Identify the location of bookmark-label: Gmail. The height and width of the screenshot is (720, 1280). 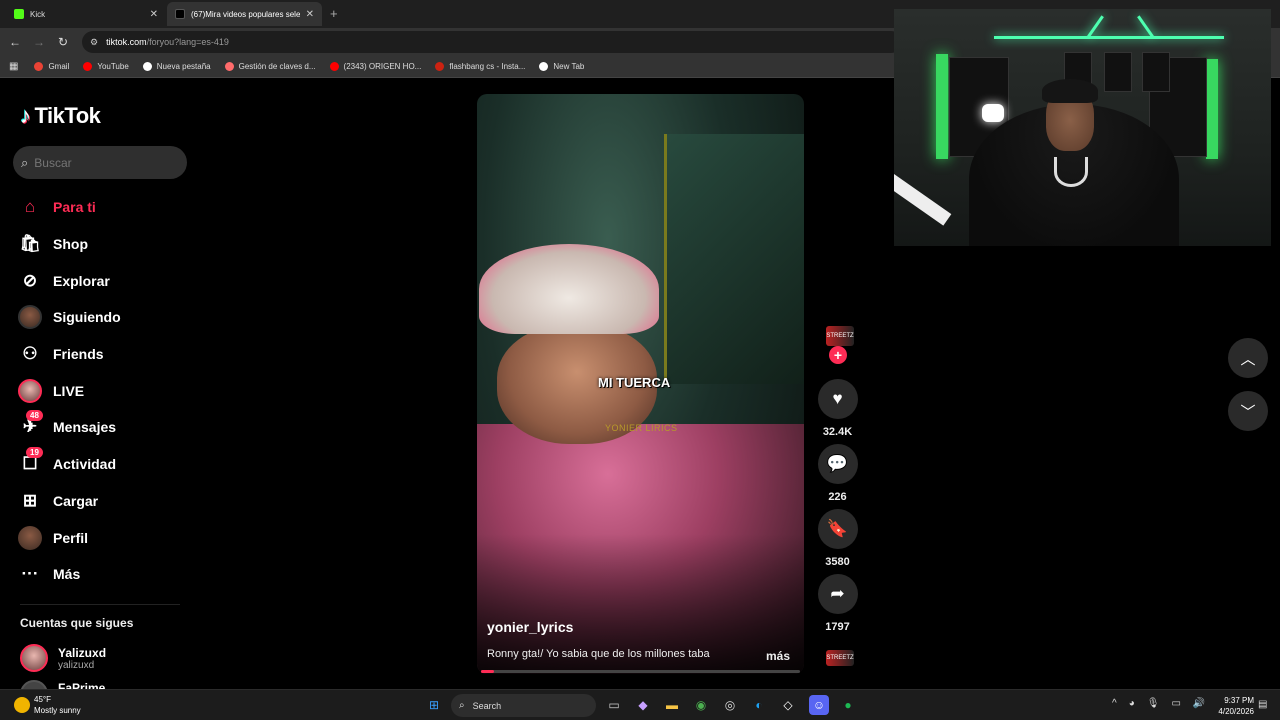
(59, 66).